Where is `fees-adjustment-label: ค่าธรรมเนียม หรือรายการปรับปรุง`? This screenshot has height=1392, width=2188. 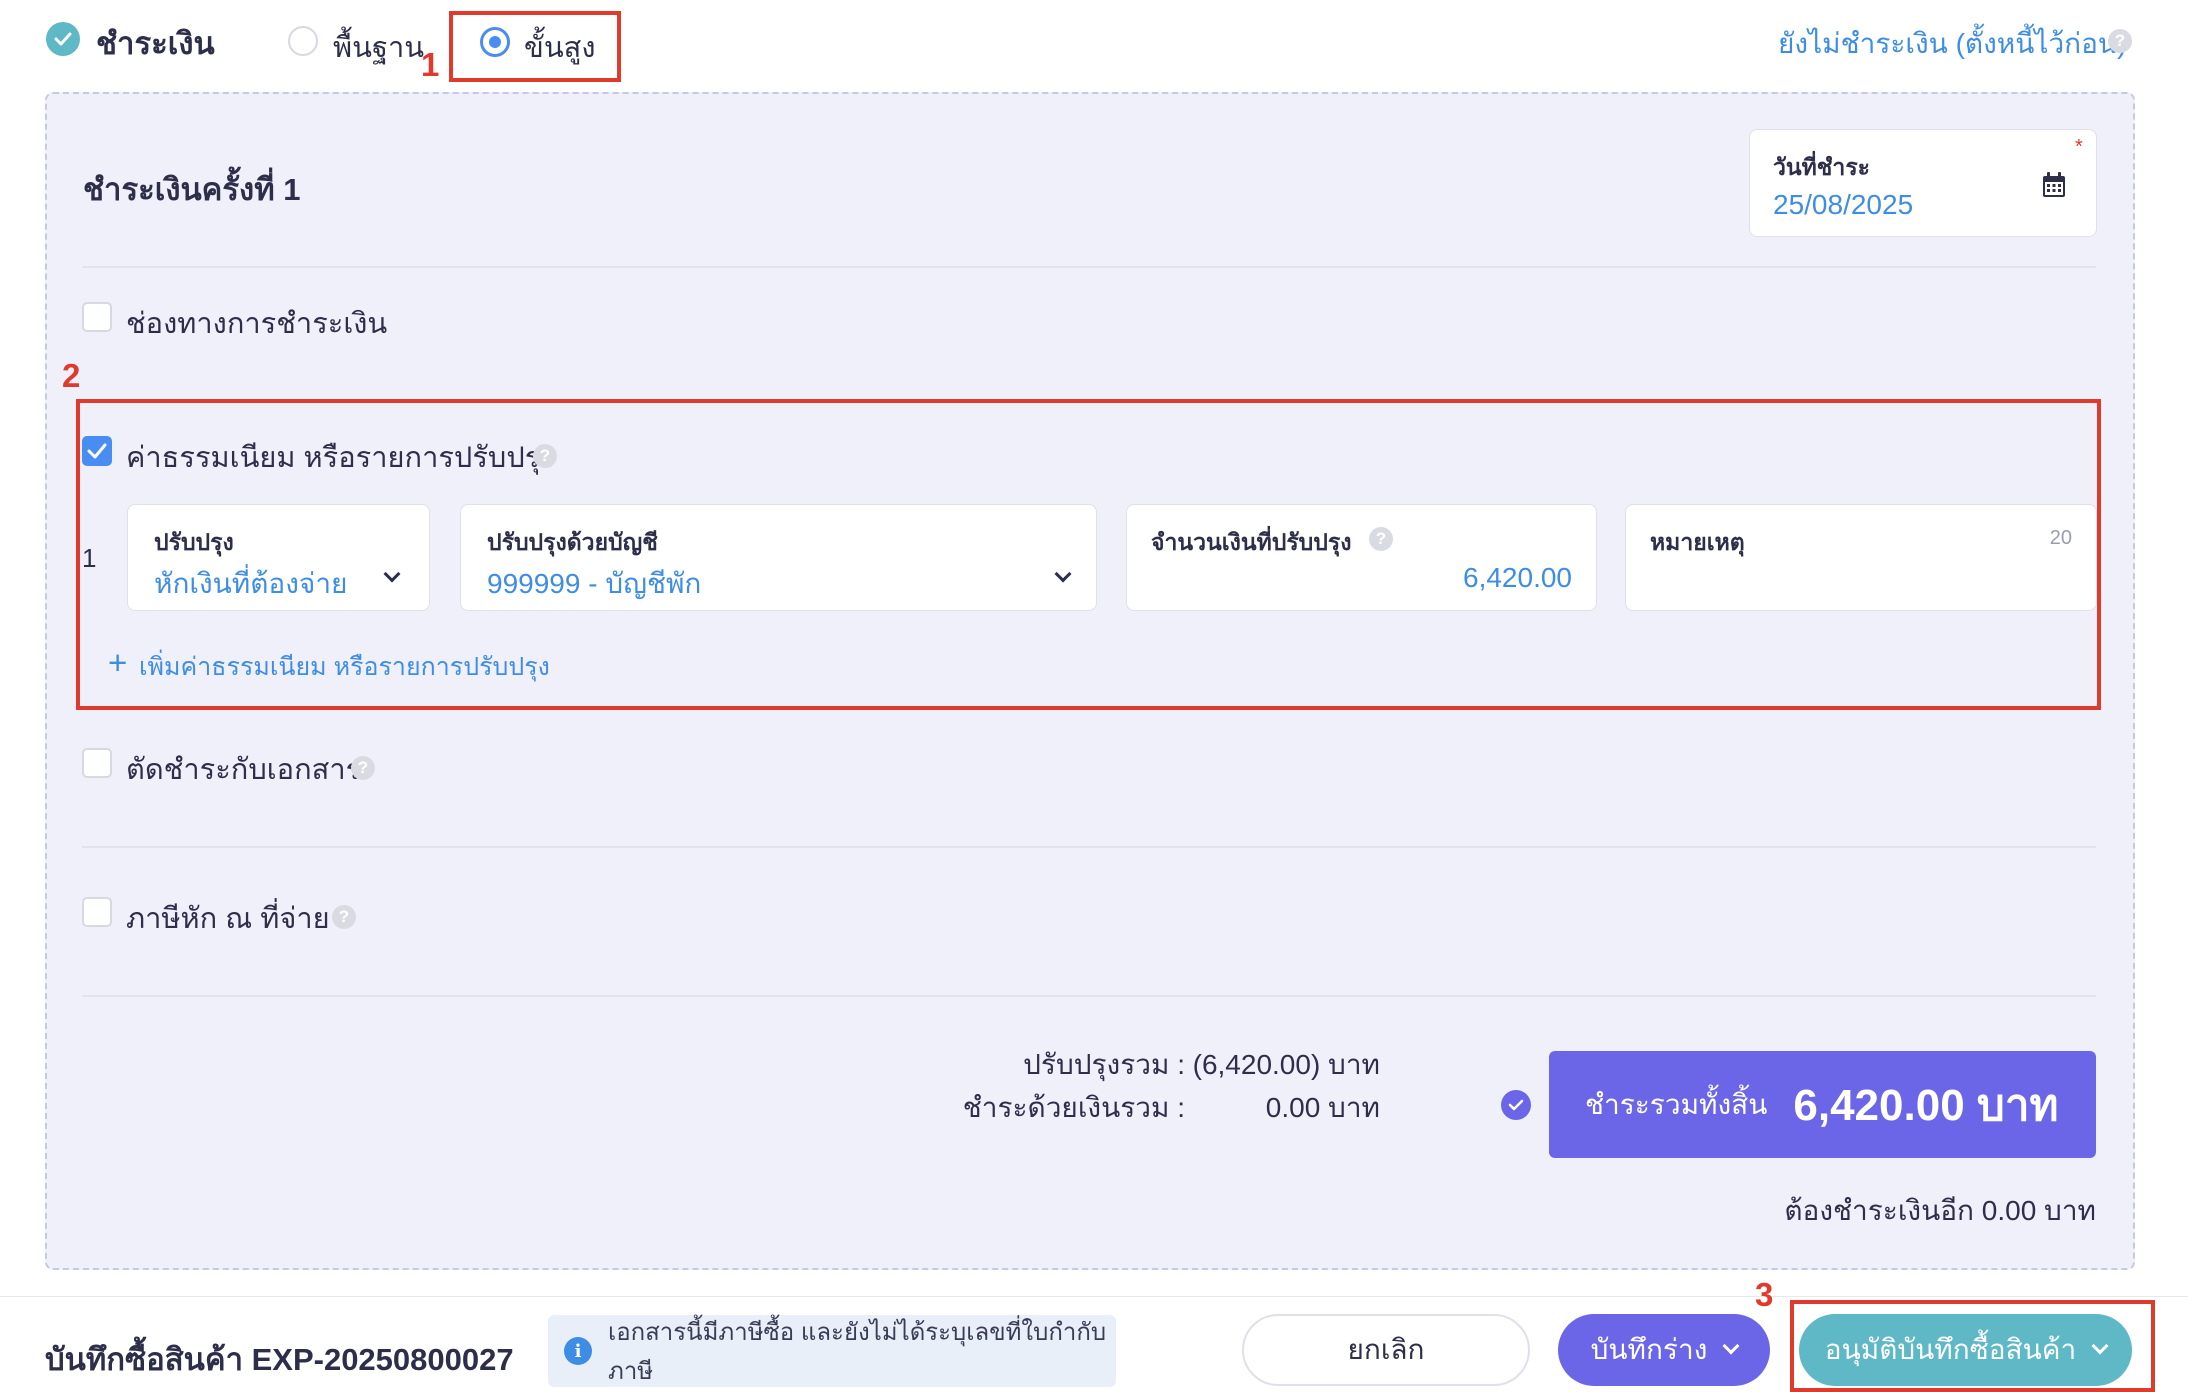 fees-adjustment-label: ค่าธรรมเนียม หรือรายการปรับปรุง is located at coordinates (340, 457).